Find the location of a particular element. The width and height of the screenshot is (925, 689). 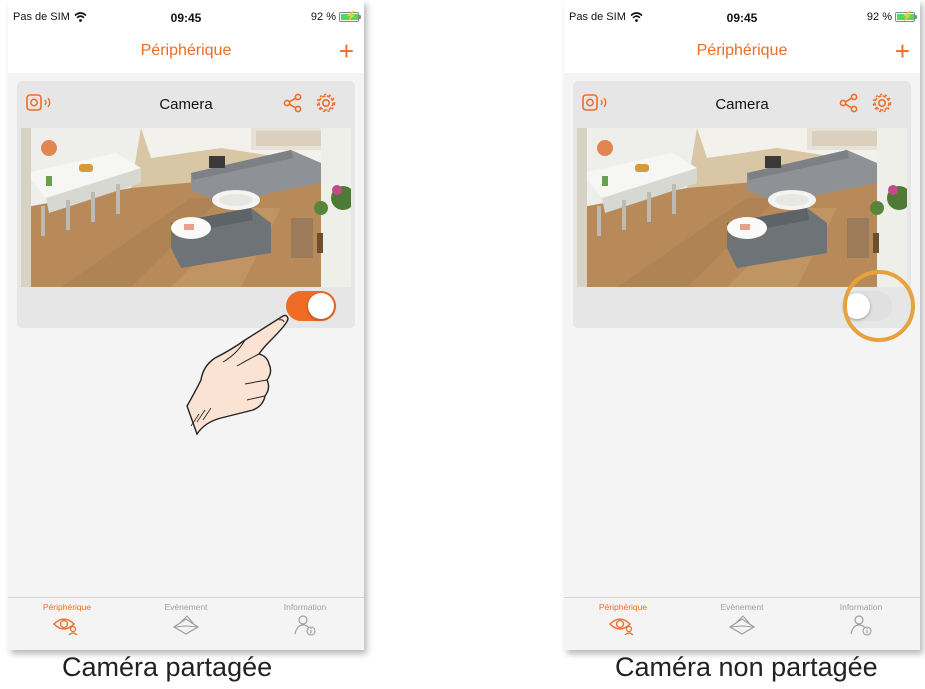

tap-hand-illustration is located at coordinates (237, 375).